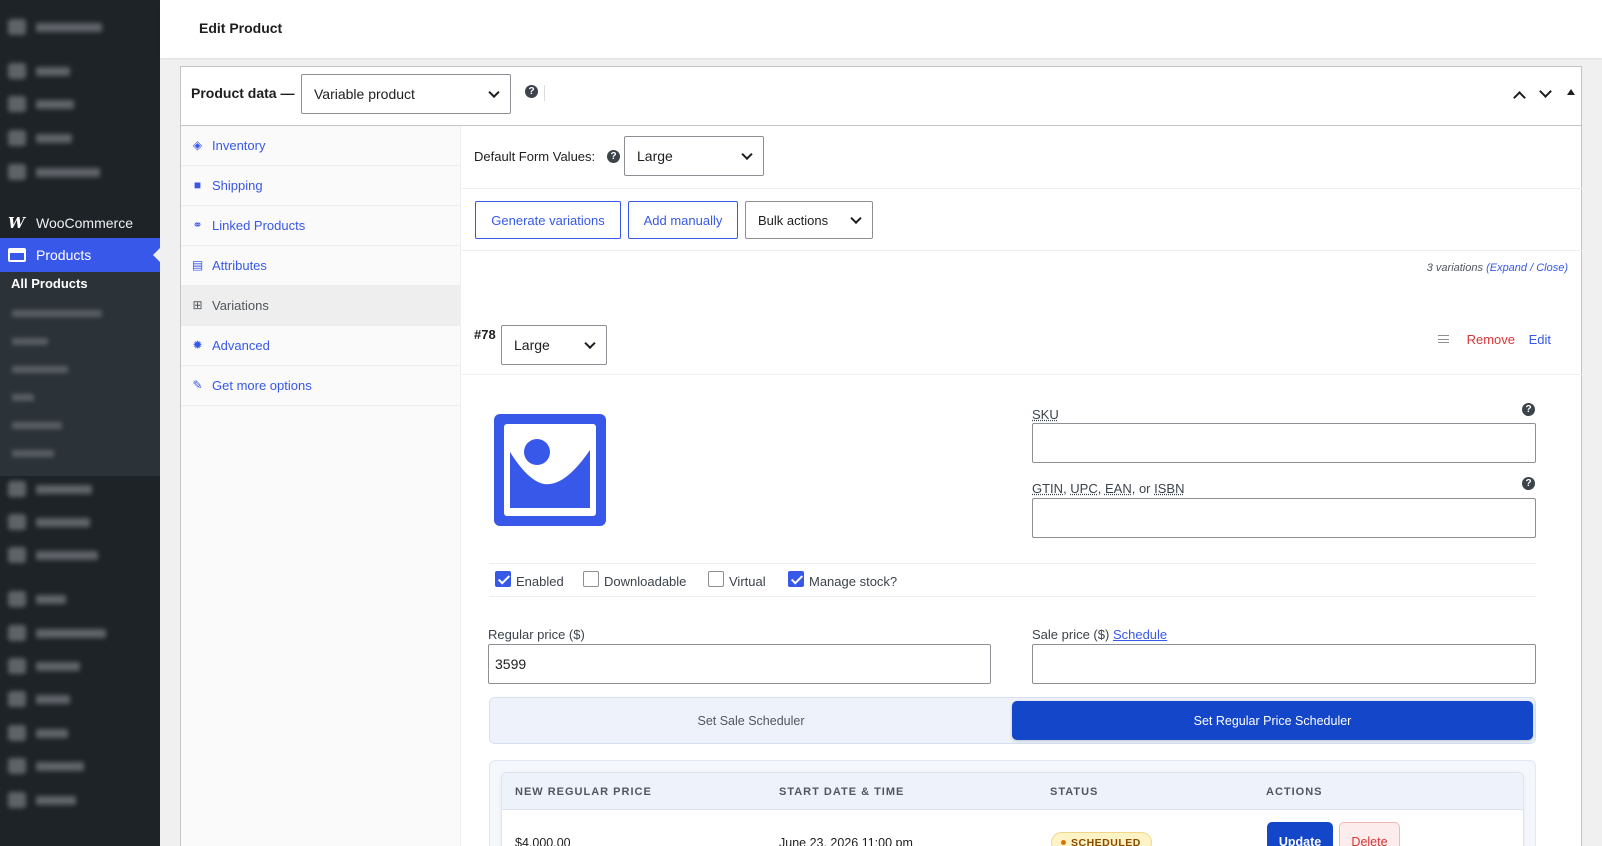 This screenshot has width=1602, height=846. What do you see at coordinates (535, 156) in the screenshot?
I see `default-form-values-label: Default Form Values:` at bounding box center [535, 156].